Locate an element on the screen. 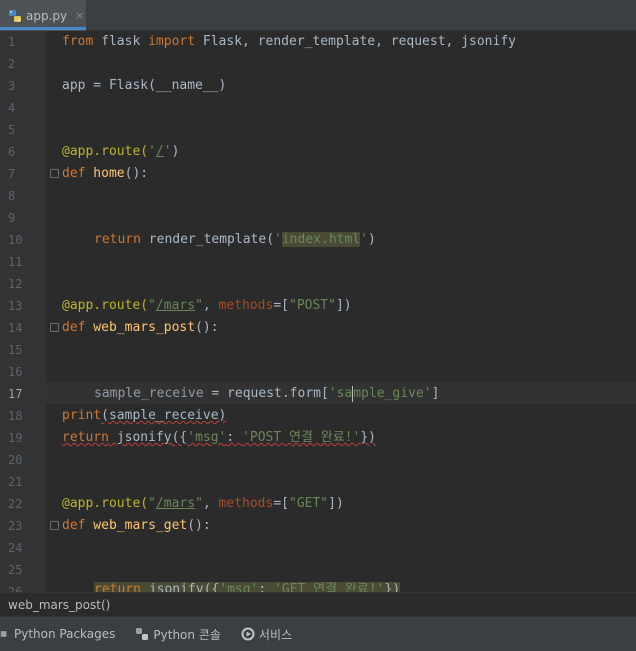 This screenshot has height=651, width=636. breadcrumb: web_mars_post() is located at coordinates (318, 604).